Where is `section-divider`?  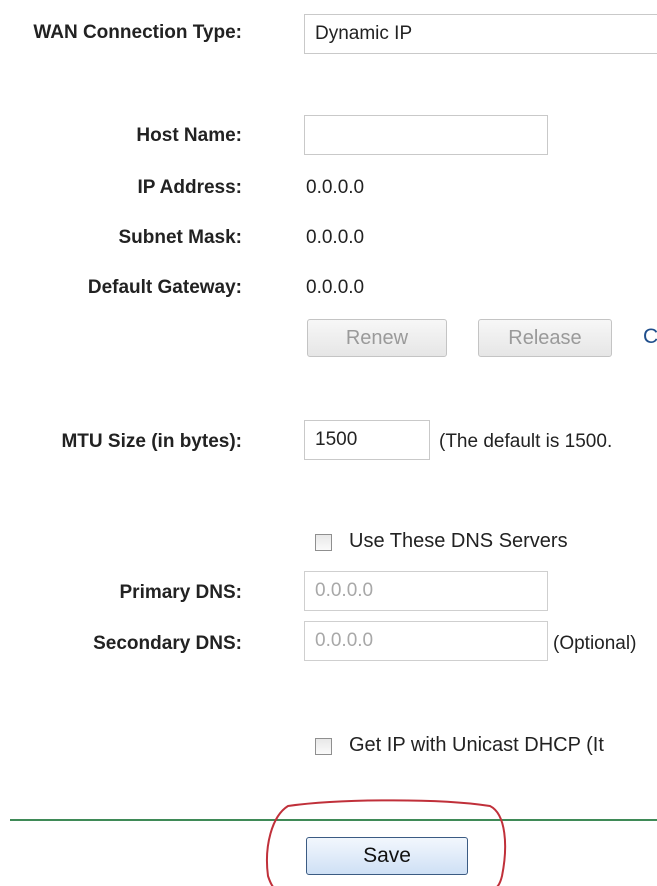 section-divider is located at coordinates (333, 820).